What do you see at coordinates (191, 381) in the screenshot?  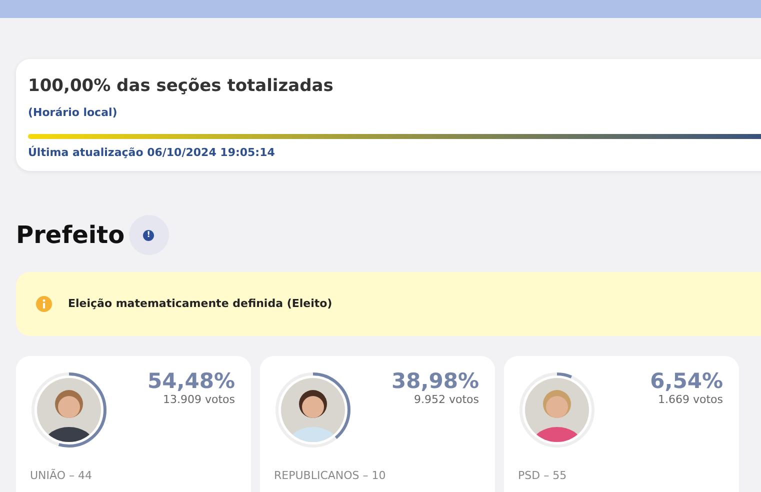 I see `vote-percentage: 54,48%` at bounding box center [191, 381].